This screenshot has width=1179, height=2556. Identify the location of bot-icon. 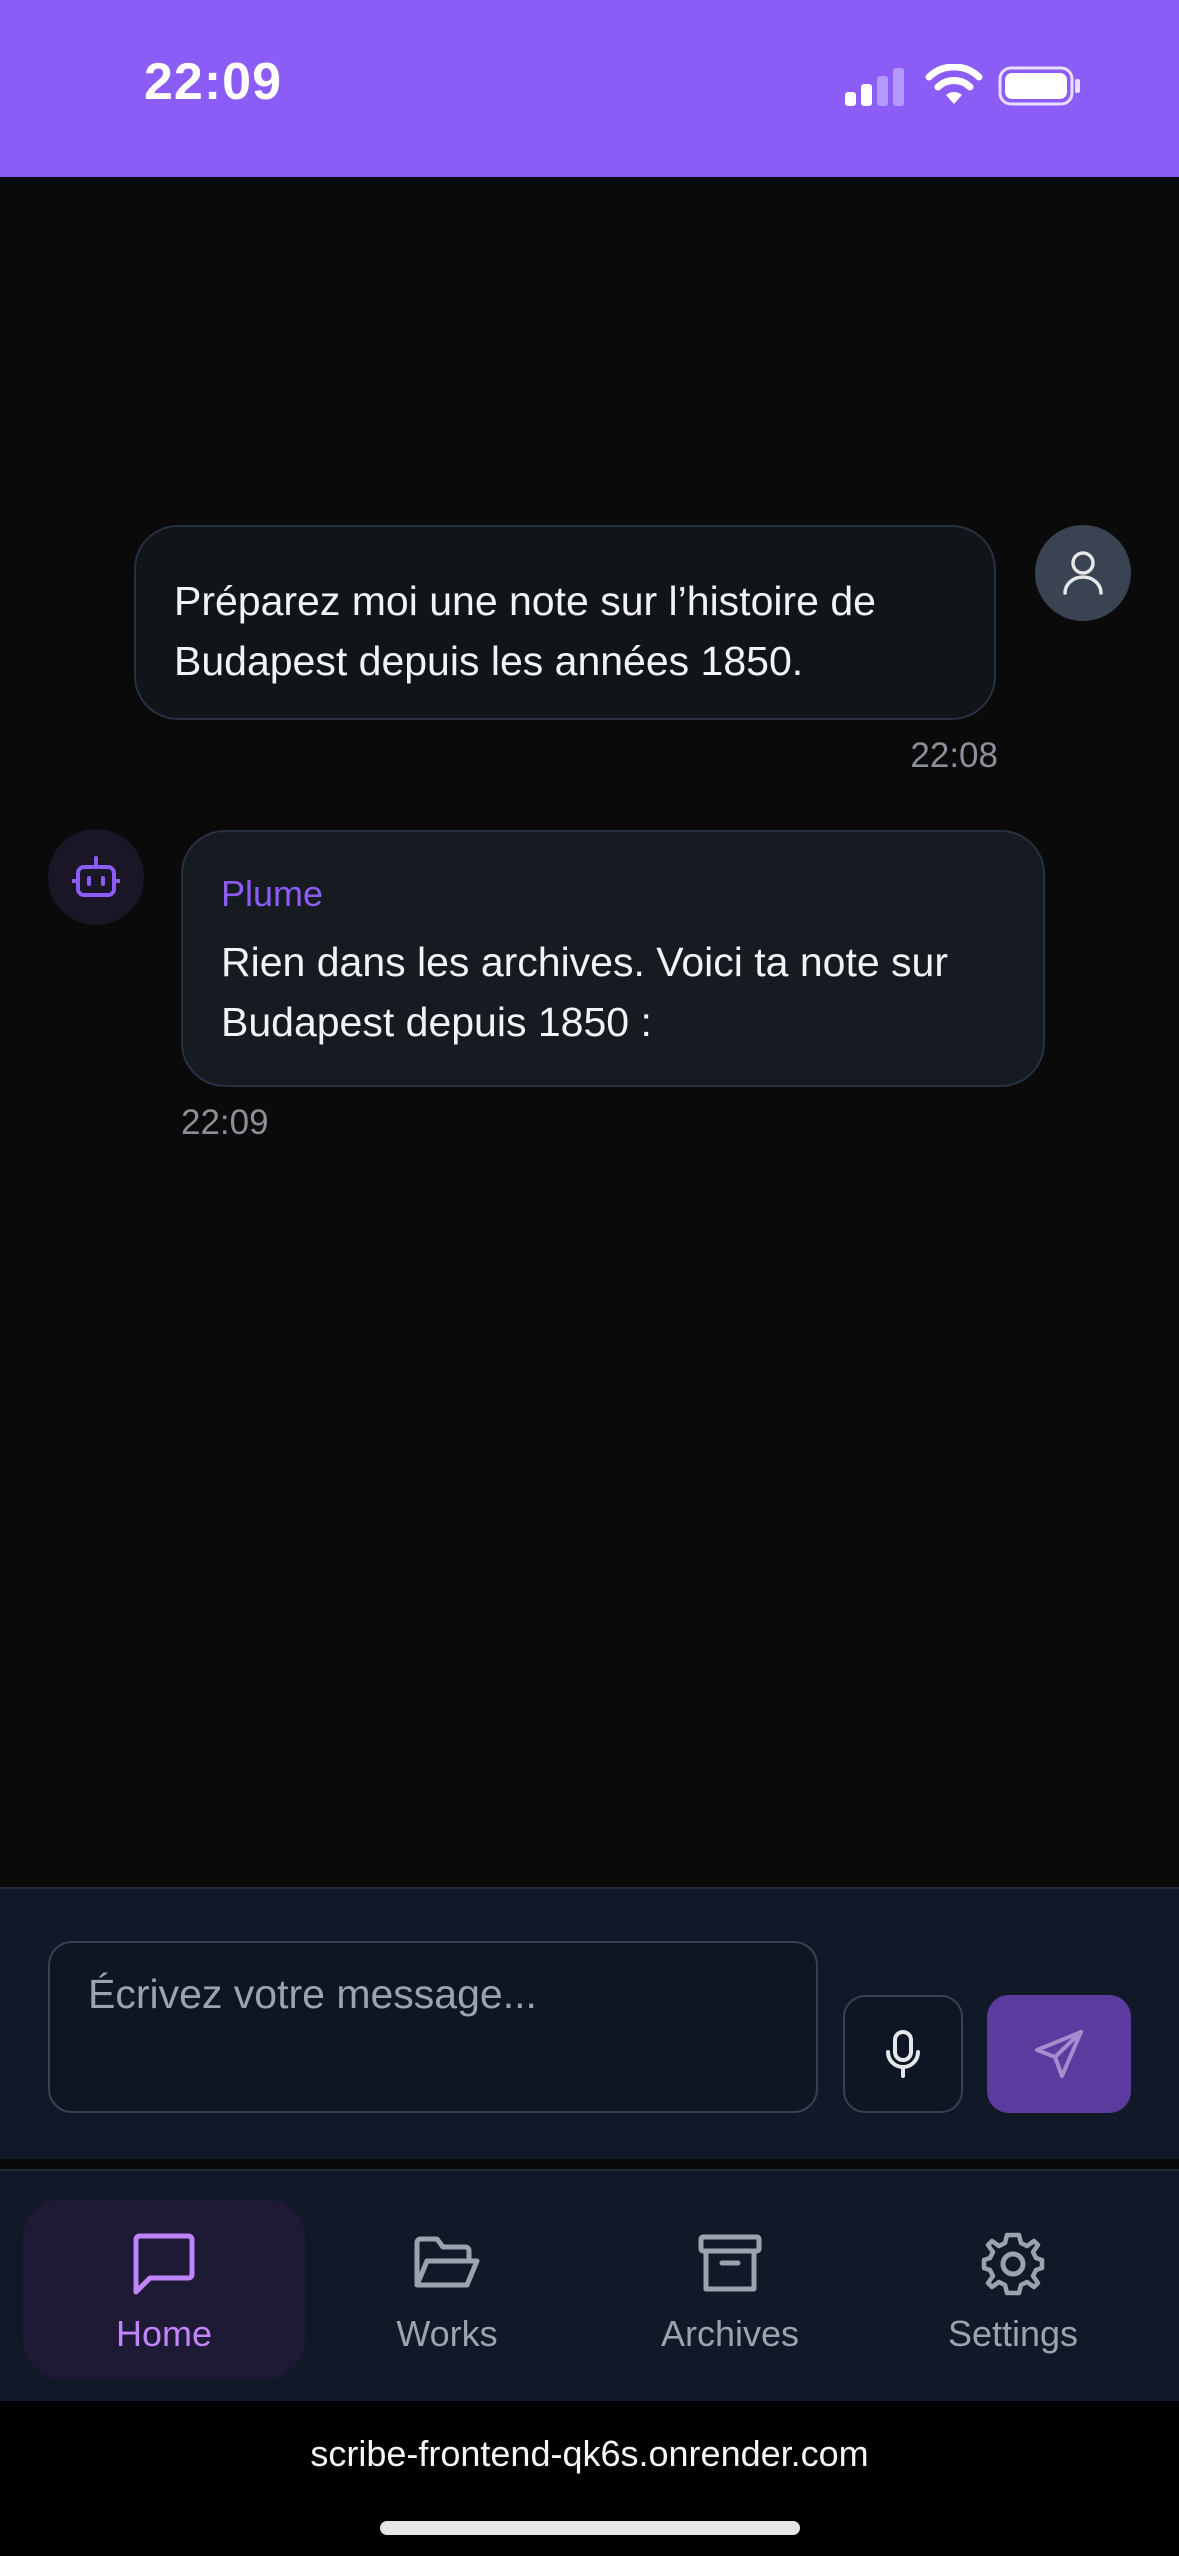
(96, 876).